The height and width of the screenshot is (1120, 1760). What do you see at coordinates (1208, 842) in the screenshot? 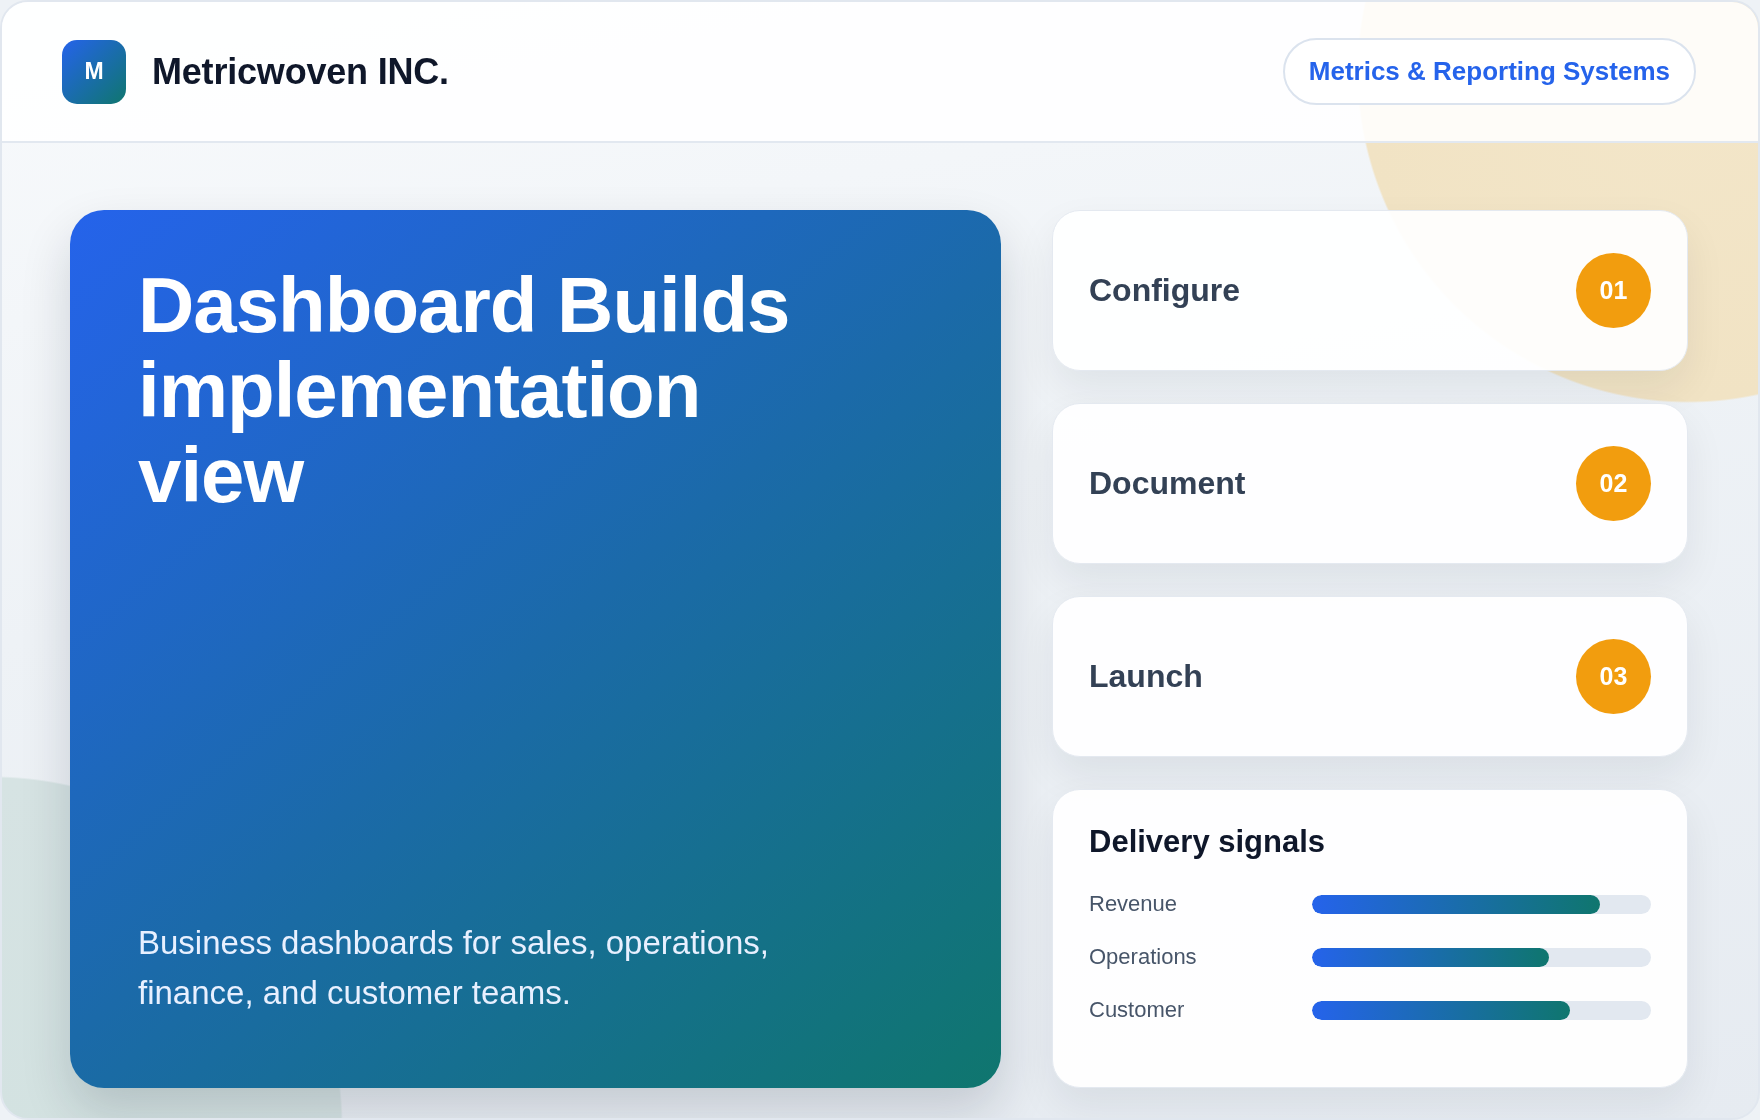
I see `signals-title: Delivery signals` at bounding box center [1208, 842].